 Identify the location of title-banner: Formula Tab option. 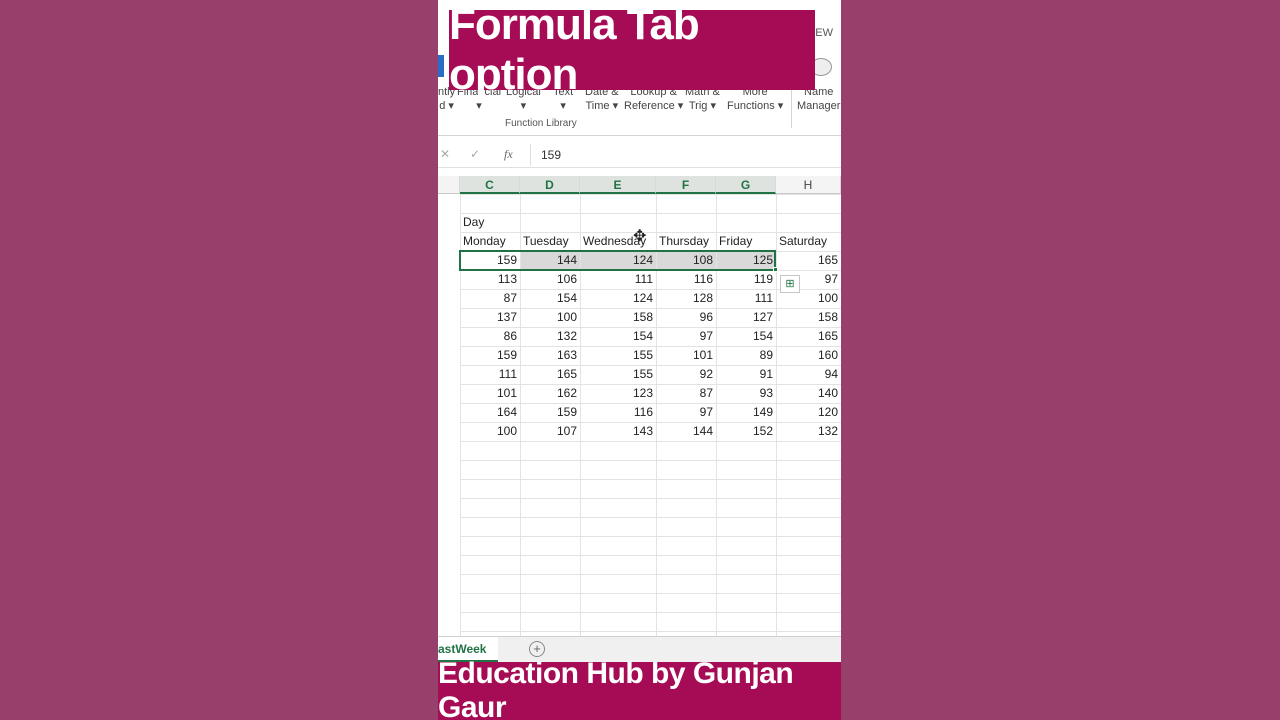
(632, 49).